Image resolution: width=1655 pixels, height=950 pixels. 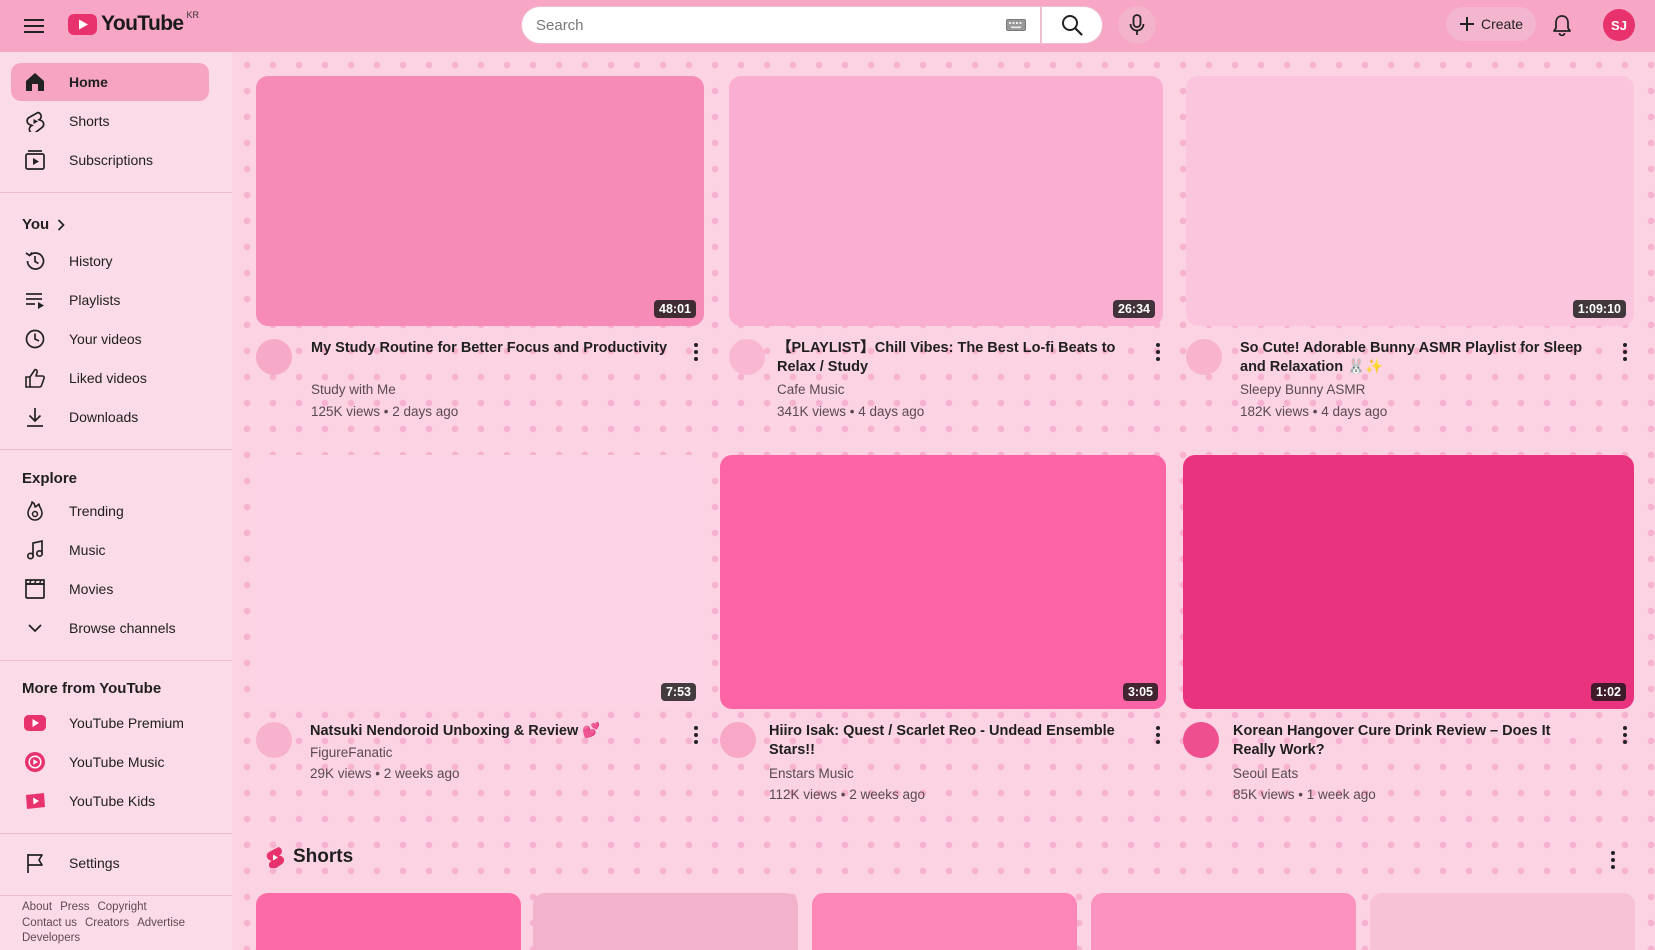 What do you see at coordinates (351, 752) in the screenshot?
I see `video-channel: FigureFanatic` at bounding box center [351, 752].